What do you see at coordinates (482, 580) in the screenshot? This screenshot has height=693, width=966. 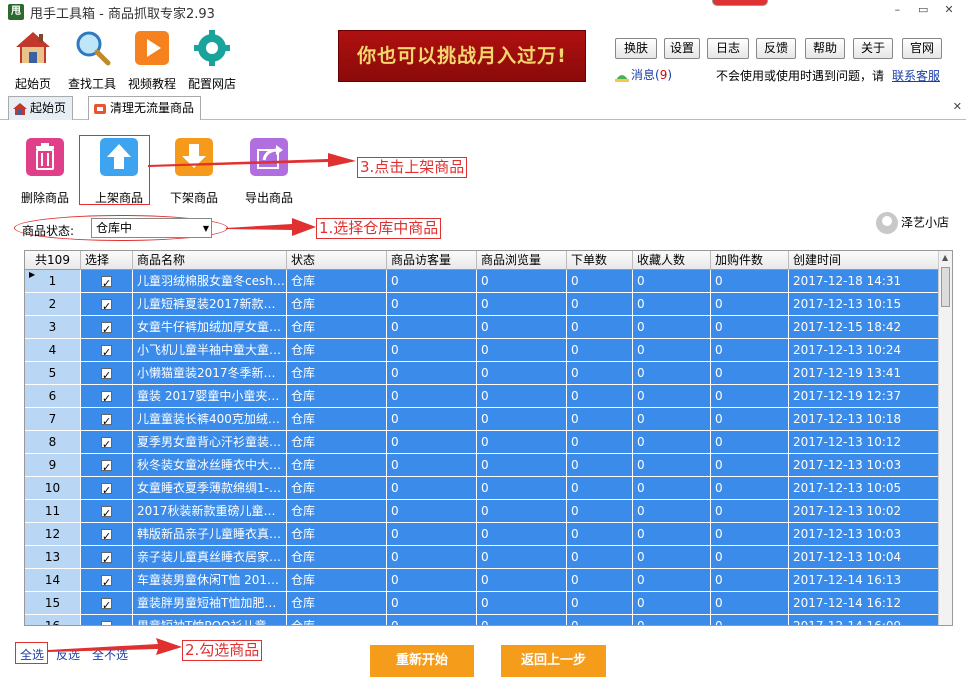 I see `table-row: 14车童装男童休闲T恤 201…仓库000002017-12-14 16:13` at bounding box center [482, 580].